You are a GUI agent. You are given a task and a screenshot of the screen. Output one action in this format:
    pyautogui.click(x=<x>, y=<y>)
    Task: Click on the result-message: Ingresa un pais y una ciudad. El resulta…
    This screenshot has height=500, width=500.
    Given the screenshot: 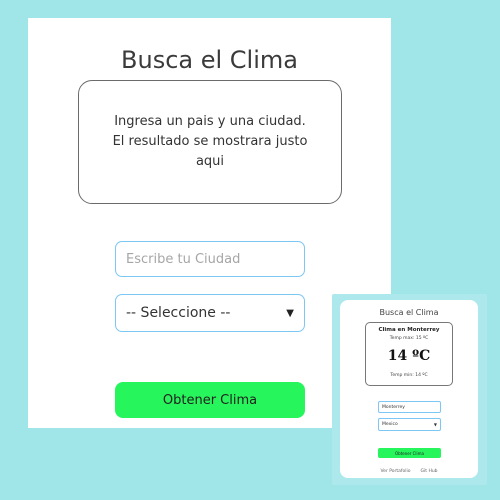 What is the action you would take?
    pyautogui.click(x=210, y=141)
    